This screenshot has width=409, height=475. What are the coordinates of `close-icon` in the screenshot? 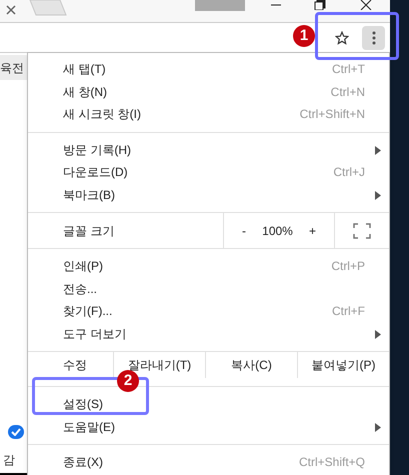 It's located at (366, 5).